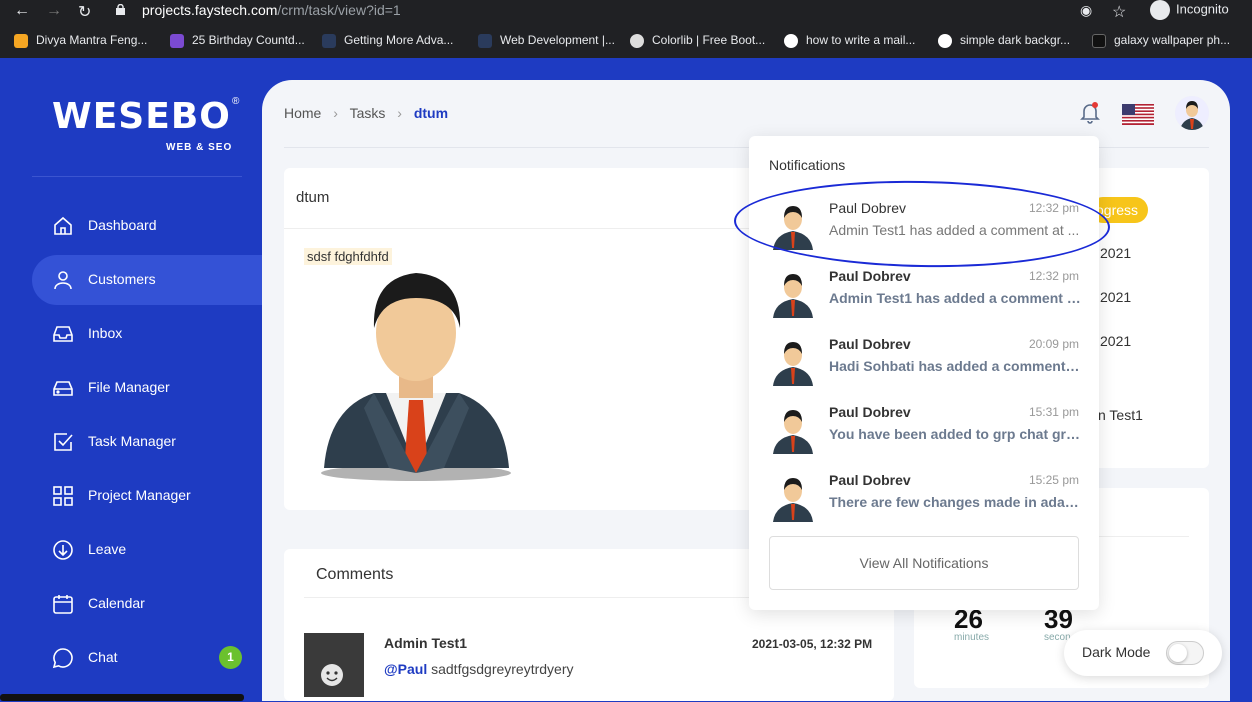 The image size is (1252, 702). Describe the element at coordinates (355, 574) in the screenshot. I see `comments-title: Comments` at that location.